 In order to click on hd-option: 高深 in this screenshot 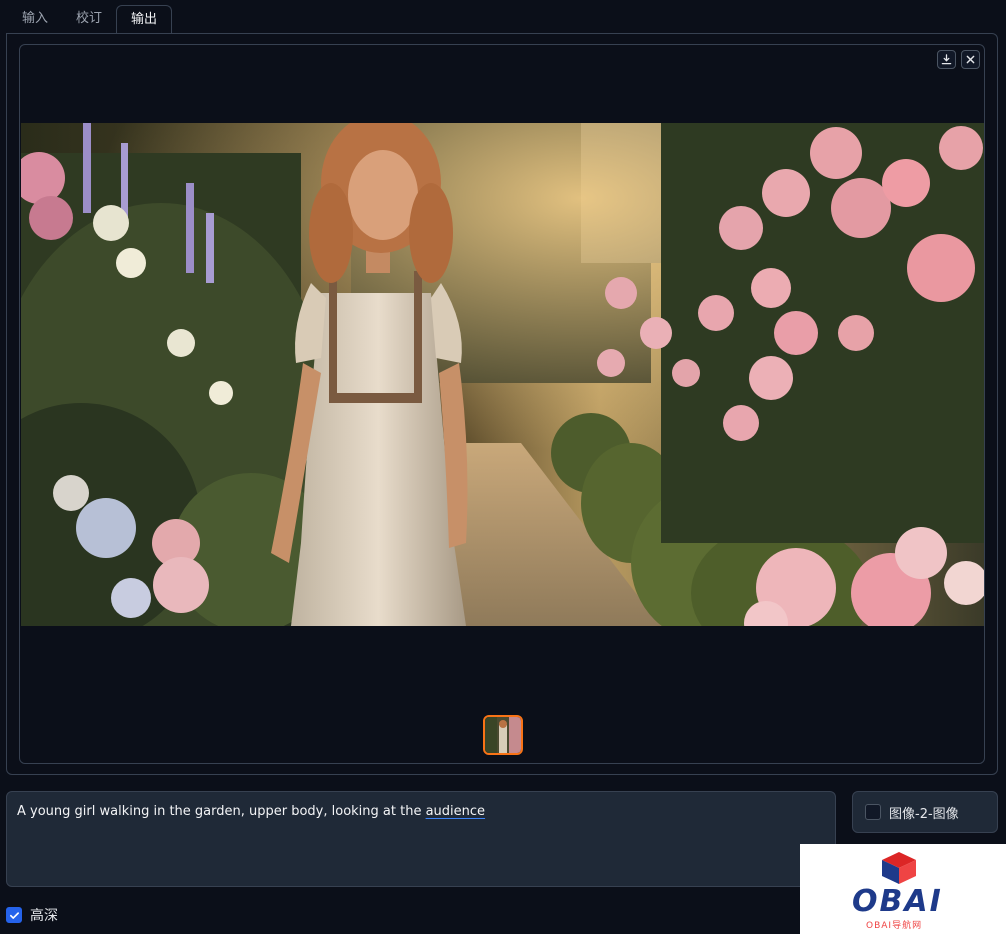, I will do `click(32, 915)`.